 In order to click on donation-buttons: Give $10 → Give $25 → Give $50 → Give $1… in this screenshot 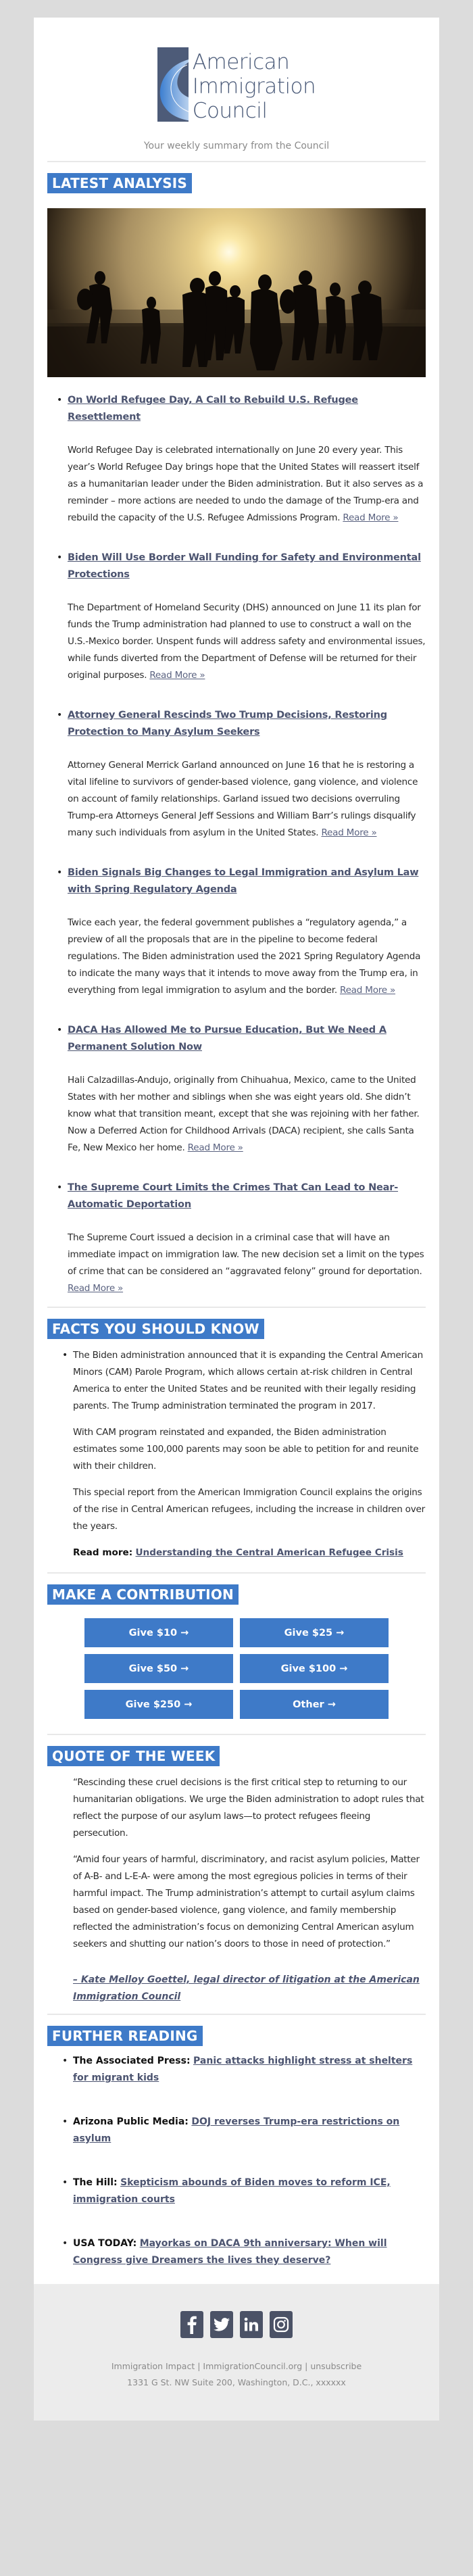, I will do `click(236, 1676)`.